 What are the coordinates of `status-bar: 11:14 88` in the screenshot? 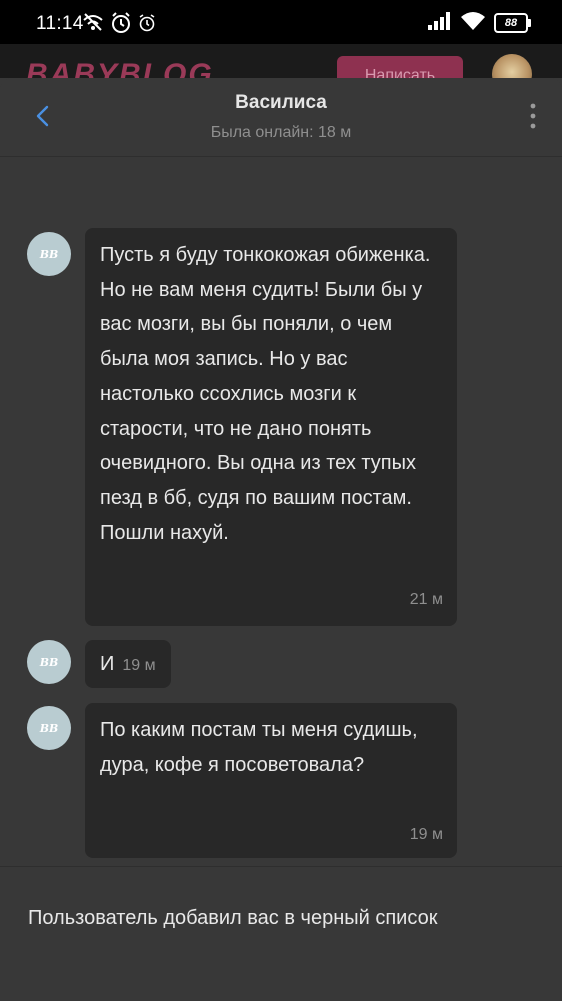 It's located at (281, 22).